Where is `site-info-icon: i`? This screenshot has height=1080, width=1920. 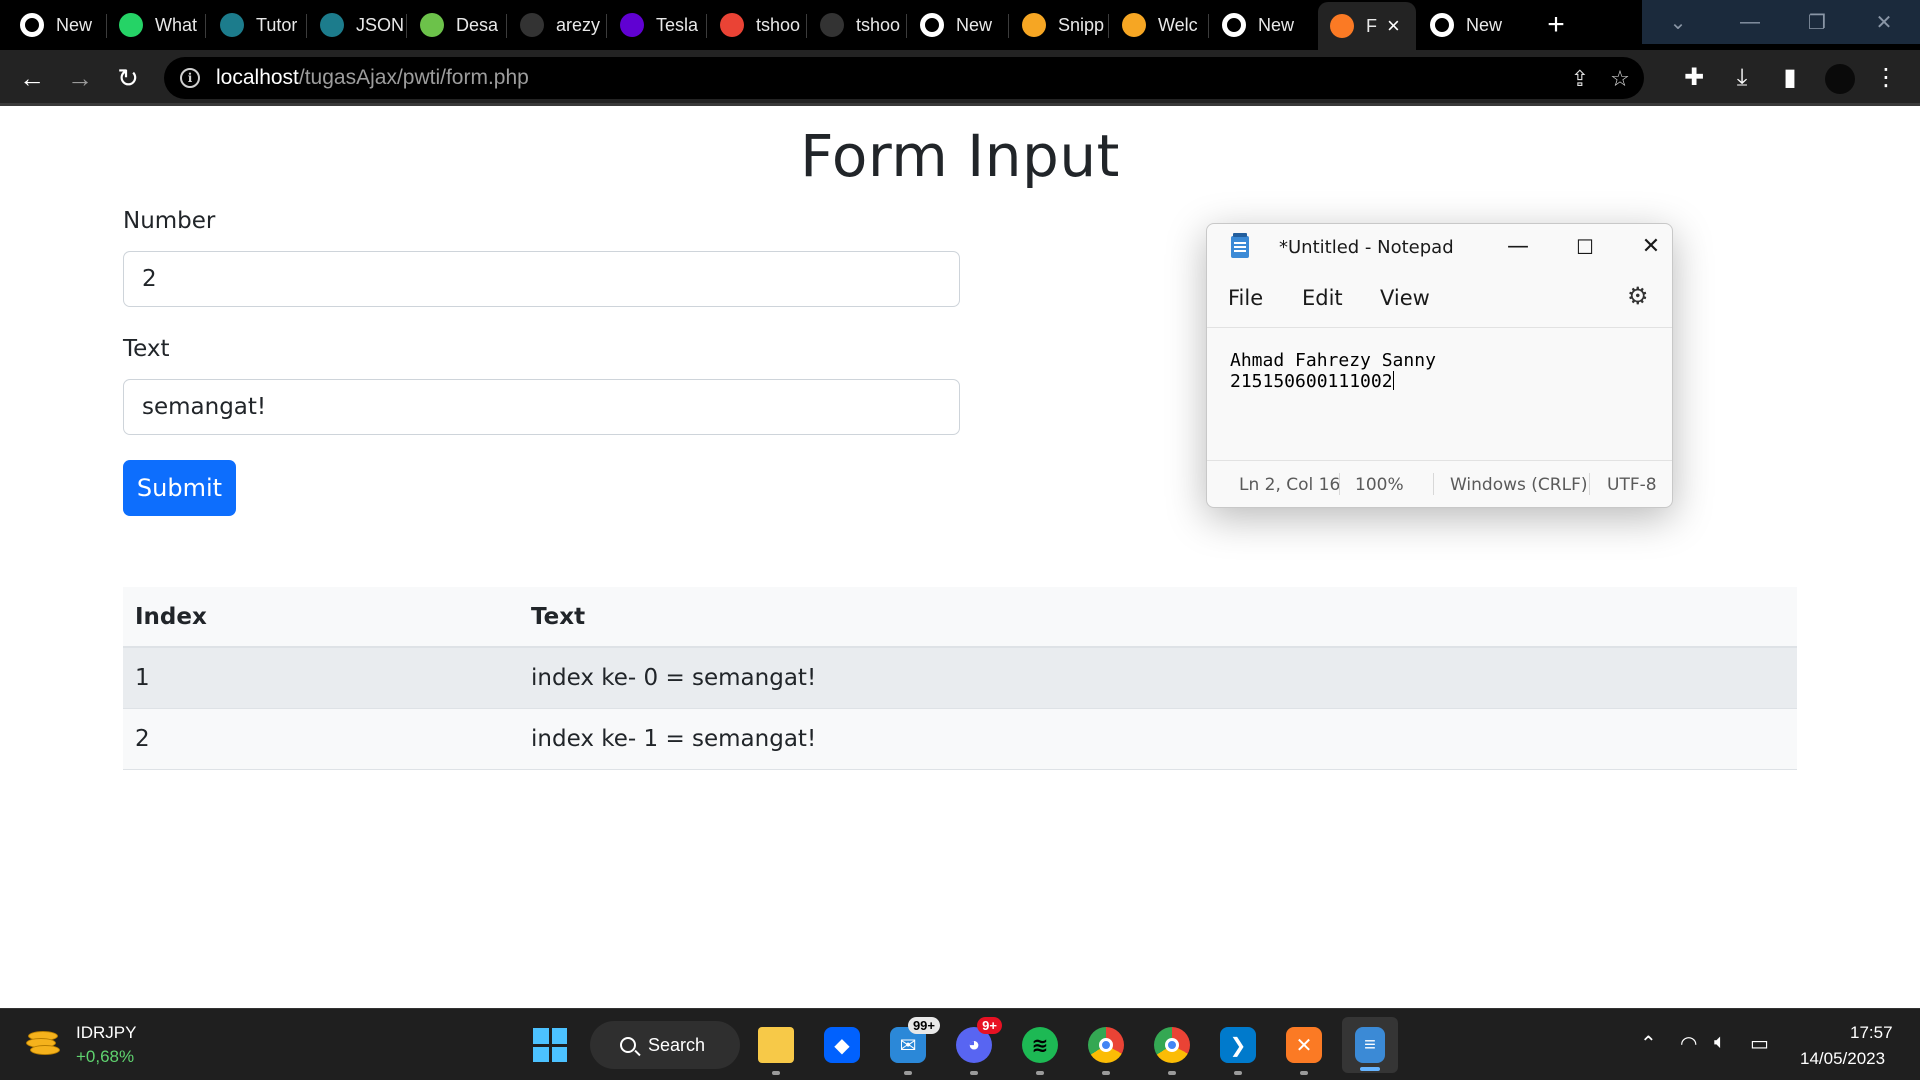 site-info-icon: i is located at coordinates (190, 78).